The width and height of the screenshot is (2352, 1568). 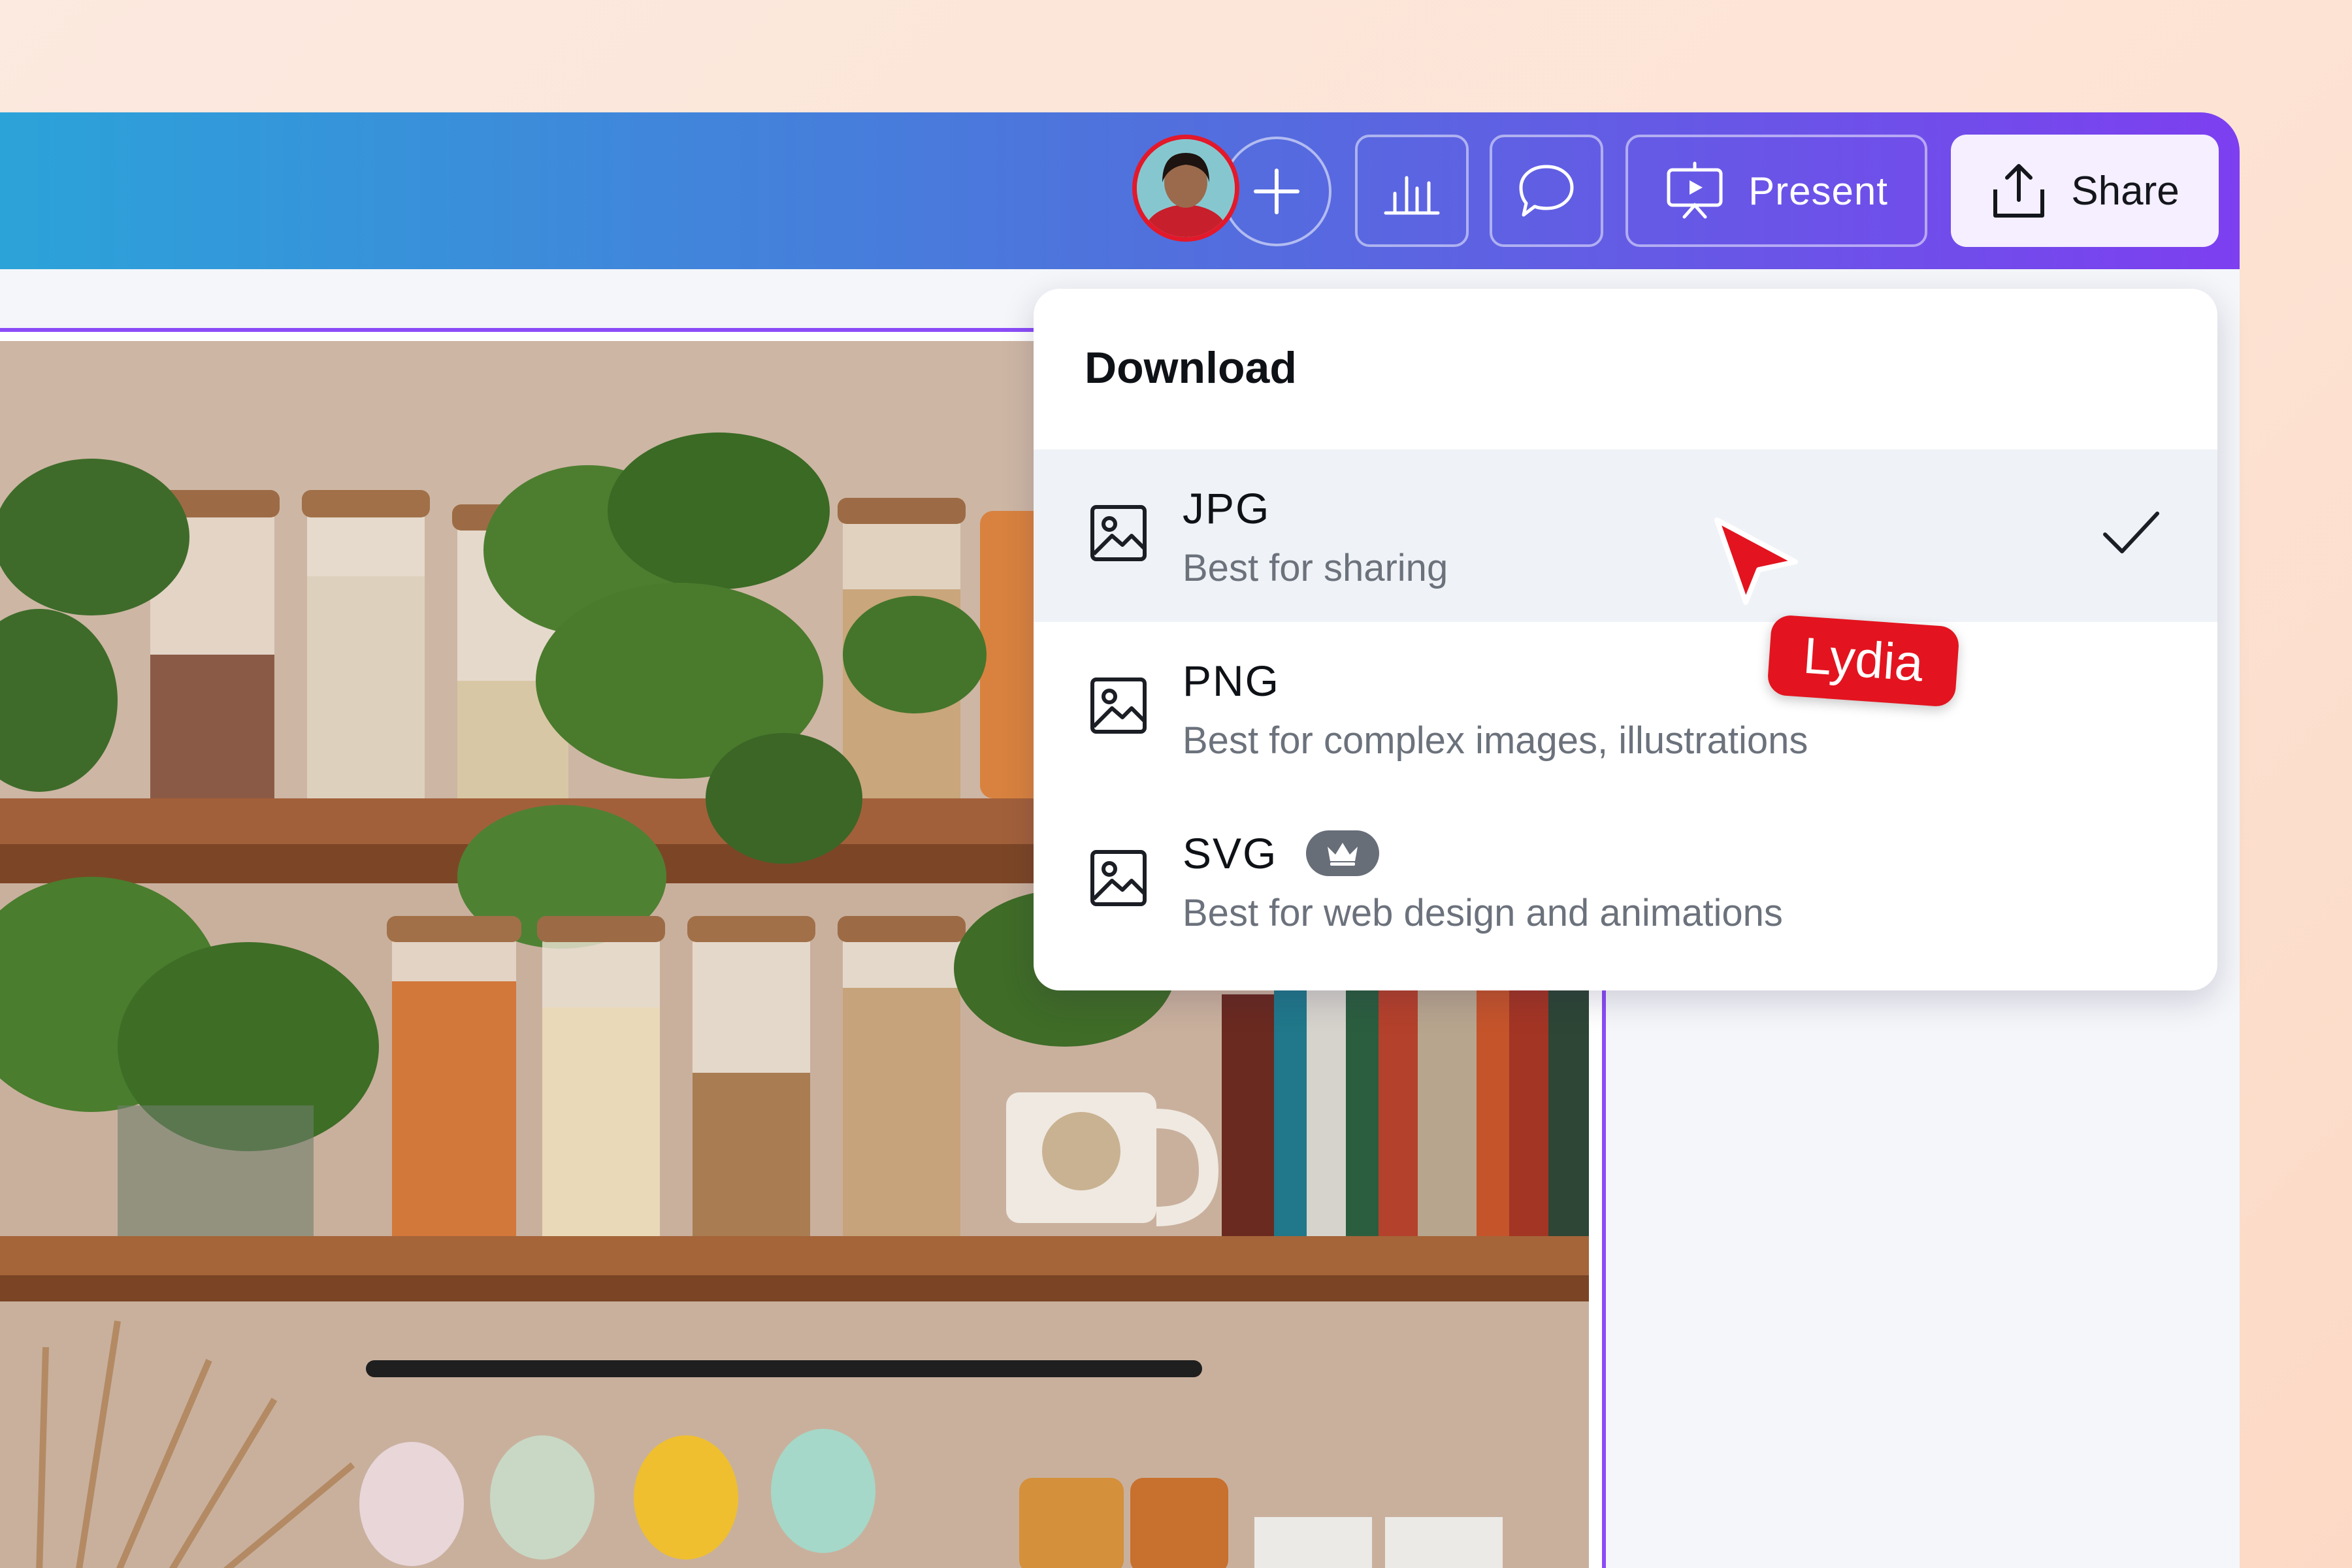 What do you see at coordinates (1483, 913) in the screenshot?
I see `option-description: Best for web design and animations` at bounding box center [1483, 913].